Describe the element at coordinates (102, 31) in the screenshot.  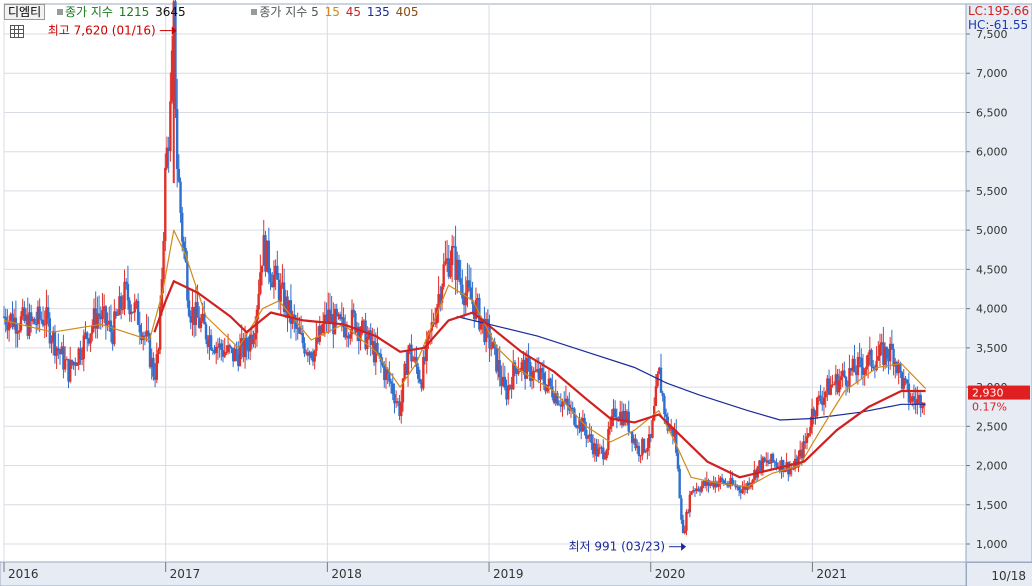
I see `high-annotation: 최고 7,620 (01/16)` at that location.